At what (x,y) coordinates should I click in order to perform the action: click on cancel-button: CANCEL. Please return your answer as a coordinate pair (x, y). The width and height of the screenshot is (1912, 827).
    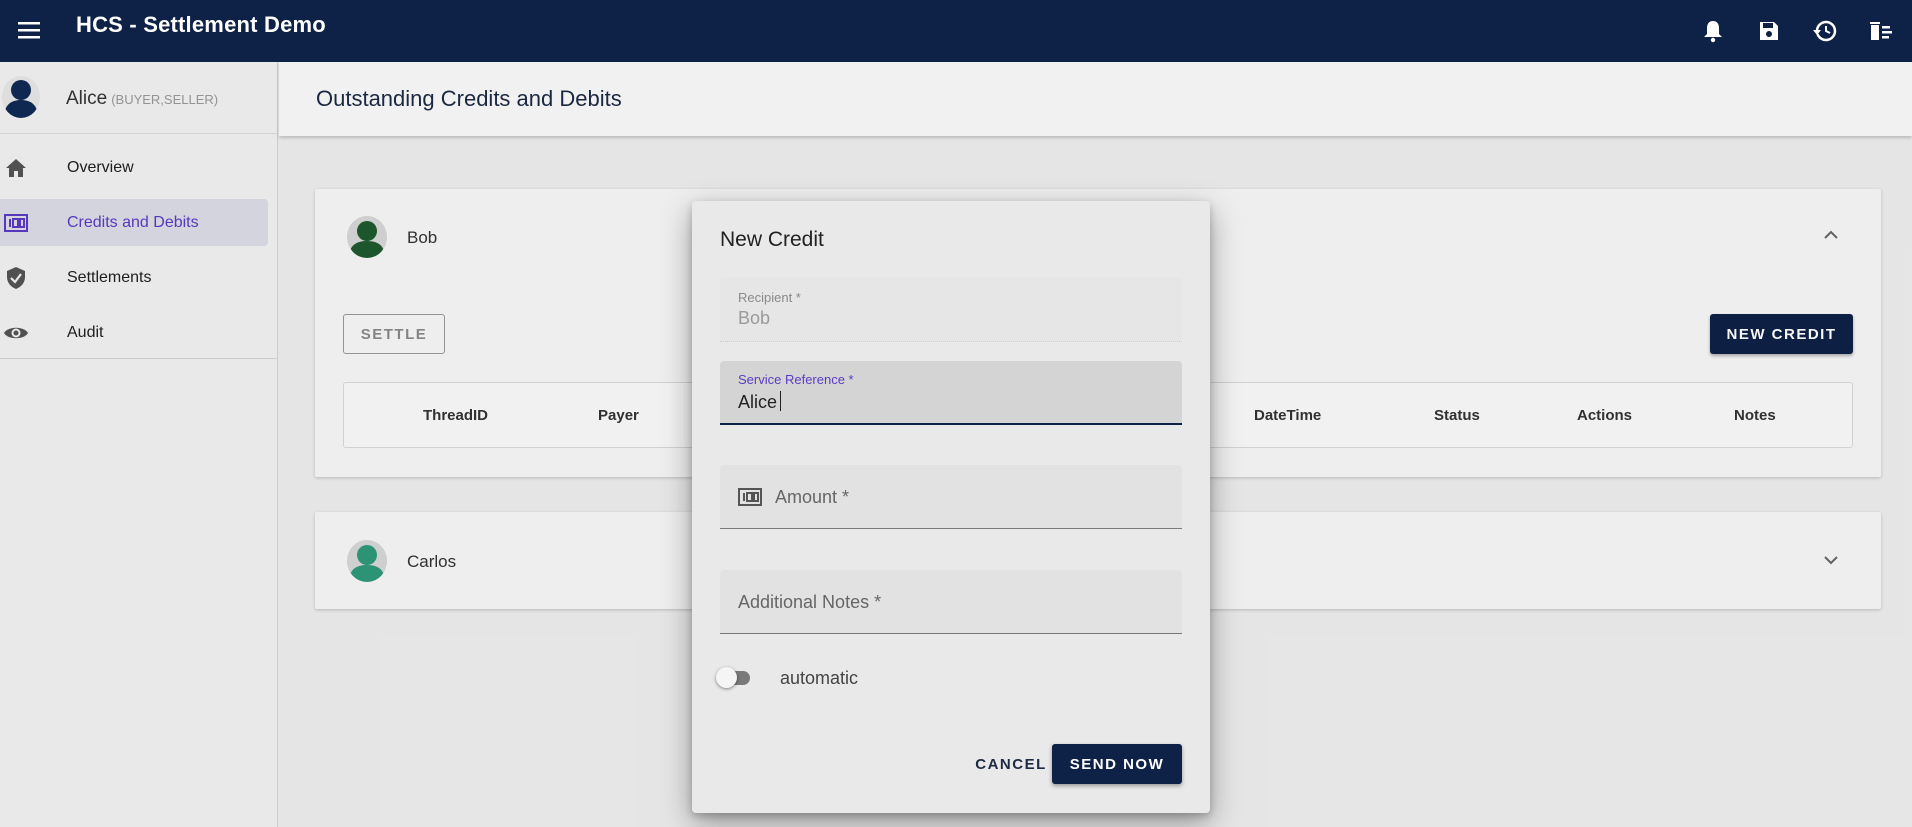
    Looking at the image, I should click on (1011, 764).